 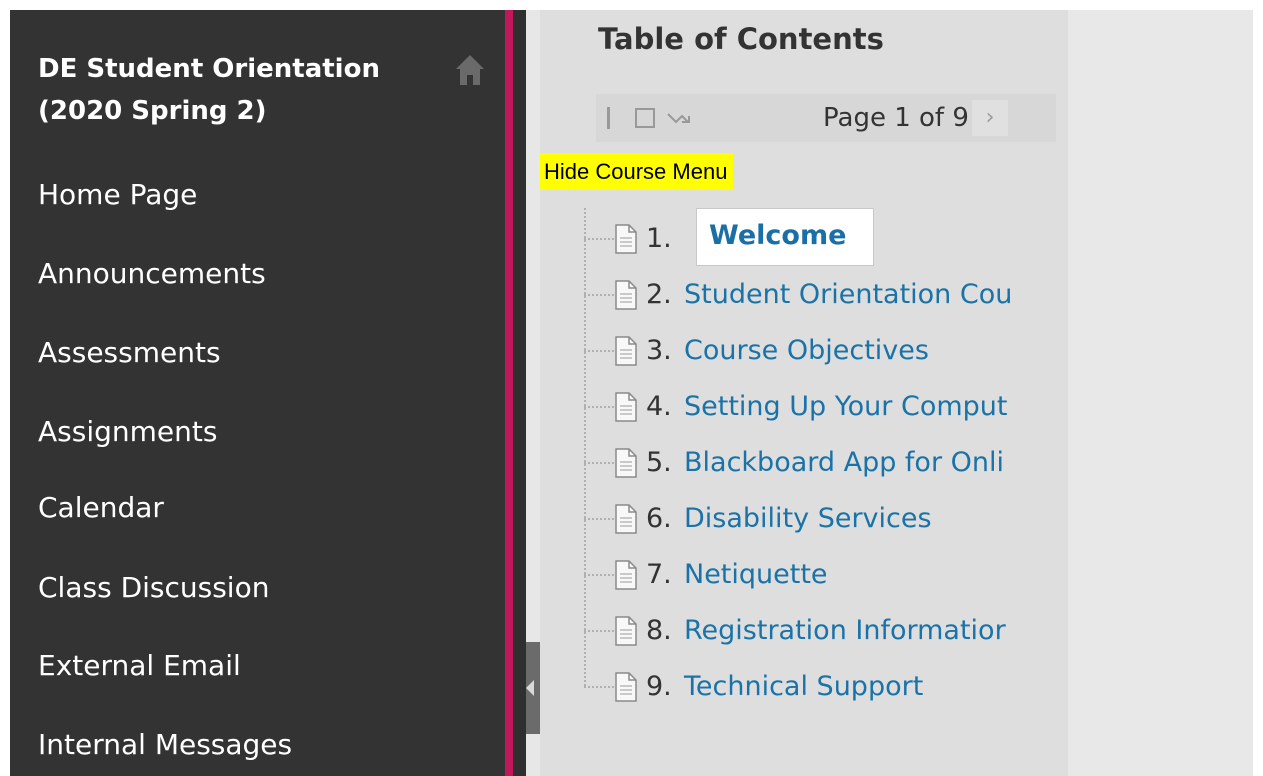 I want to click on menu-accent-border, so click(x=509, y=393).